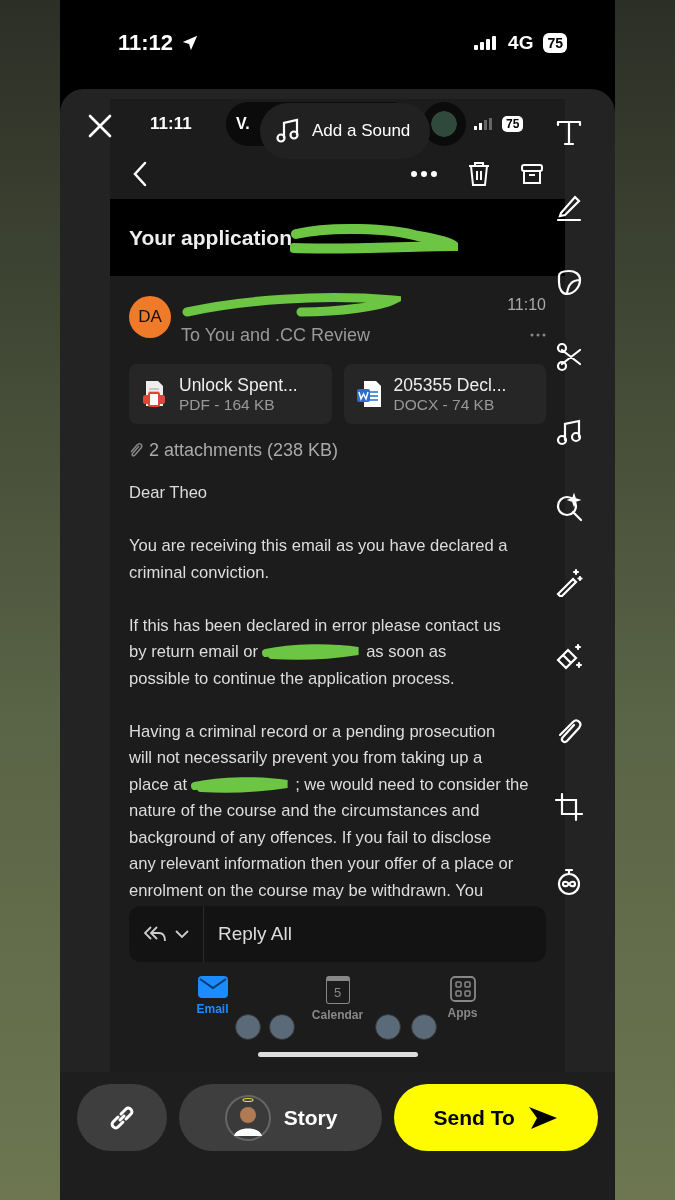  Describe the element at coordinates (444, 404) in the screenshot. I see `attachment-size: DOCX - 74 KB` at that location.